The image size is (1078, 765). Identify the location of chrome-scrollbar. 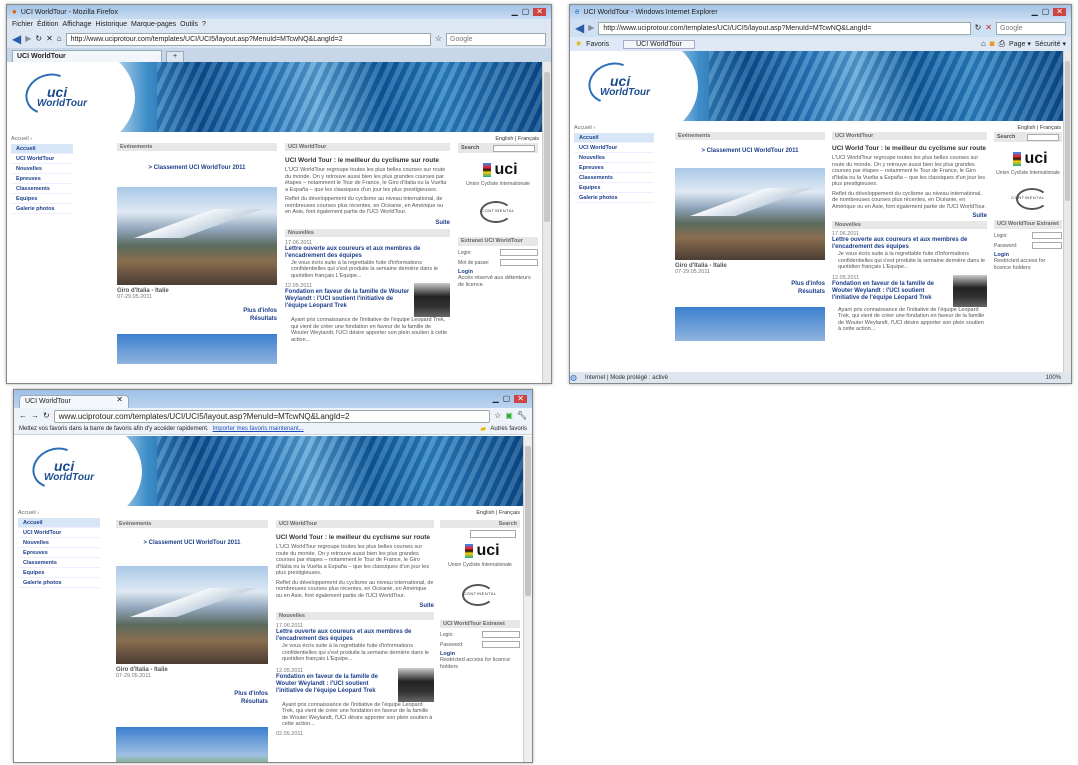
(527, 599).